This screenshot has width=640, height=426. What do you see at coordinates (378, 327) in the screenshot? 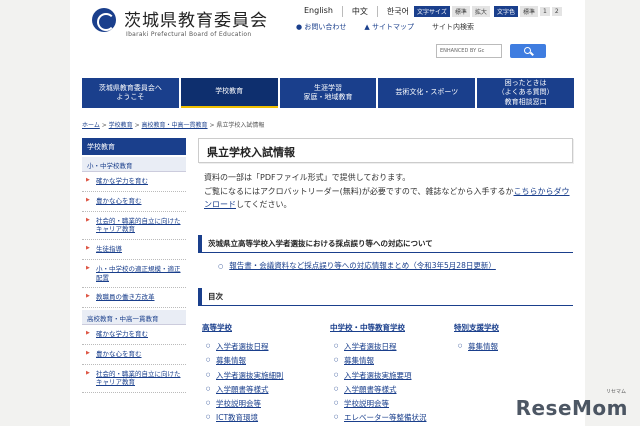
I see `toc-column-heading: 中学校・中等教育学校` at bounding box center [378, 327].